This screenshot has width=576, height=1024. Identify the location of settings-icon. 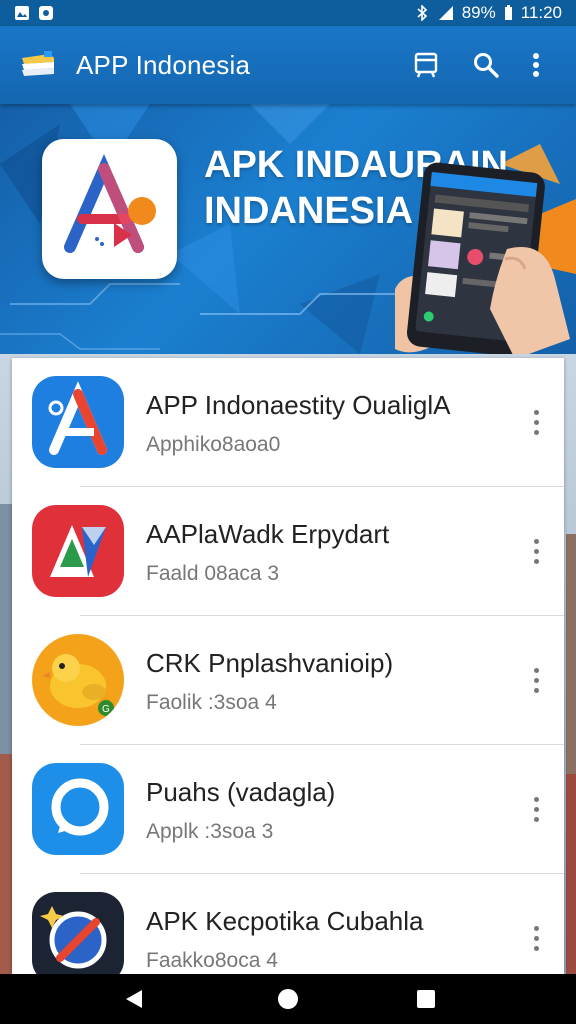
(46, 13).